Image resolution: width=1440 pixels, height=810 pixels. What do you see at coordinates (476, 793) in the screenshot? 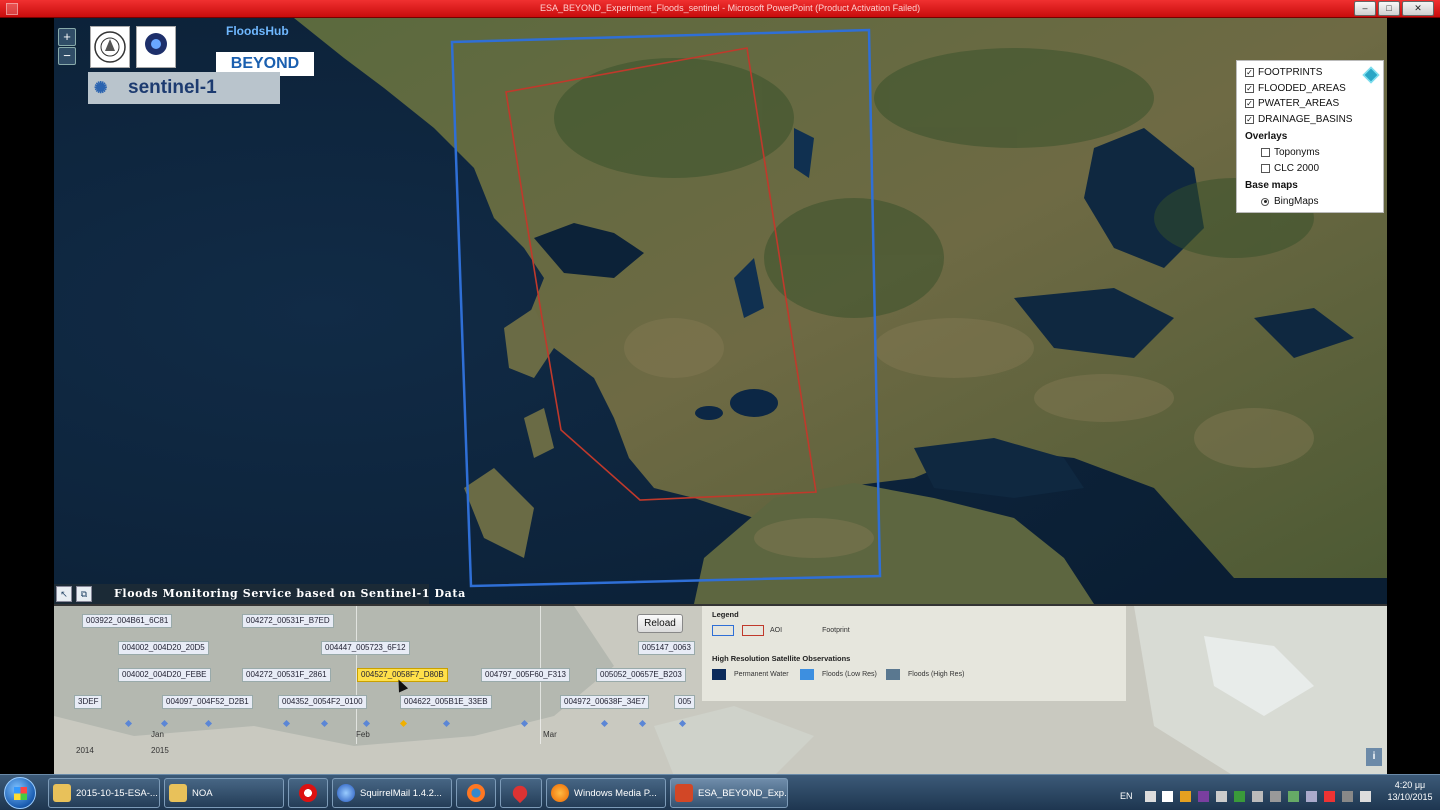
I see `taskbar-item-firefox` at bounding box center [476, 793].